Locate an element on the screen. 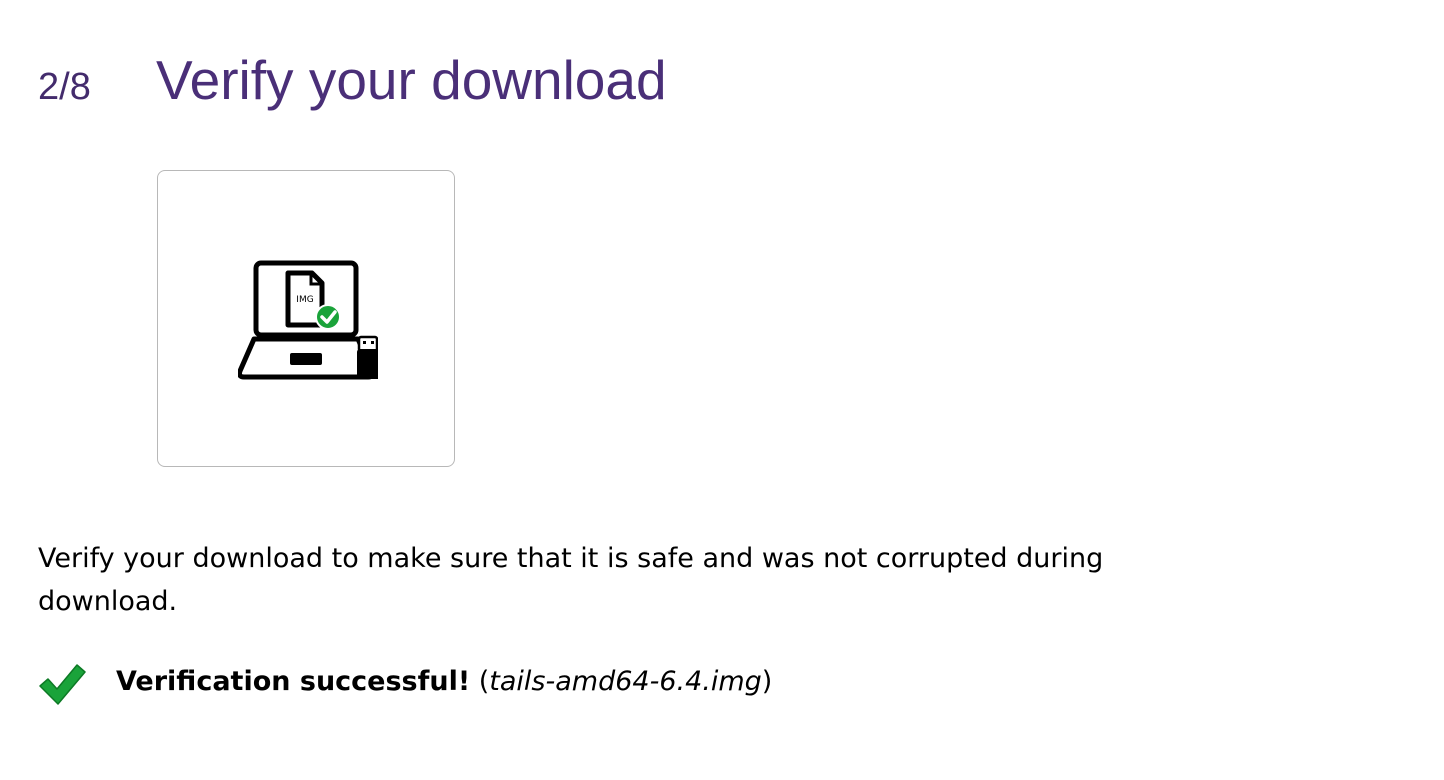  verified-filename: tails-amd64-6.4.img is located at coordinates (625, 681).